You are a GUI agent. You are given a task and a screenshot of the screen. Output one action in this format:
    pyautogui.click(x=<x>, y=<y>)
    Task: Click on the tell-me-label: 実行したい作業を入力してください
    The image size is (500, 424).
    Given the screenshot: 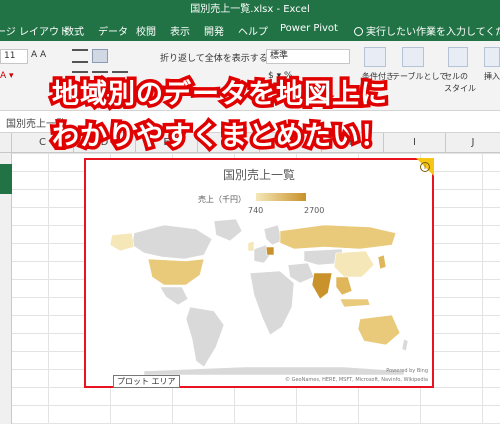 What is the action you would take?
    pyautogui.click(x=433, y=32)
    